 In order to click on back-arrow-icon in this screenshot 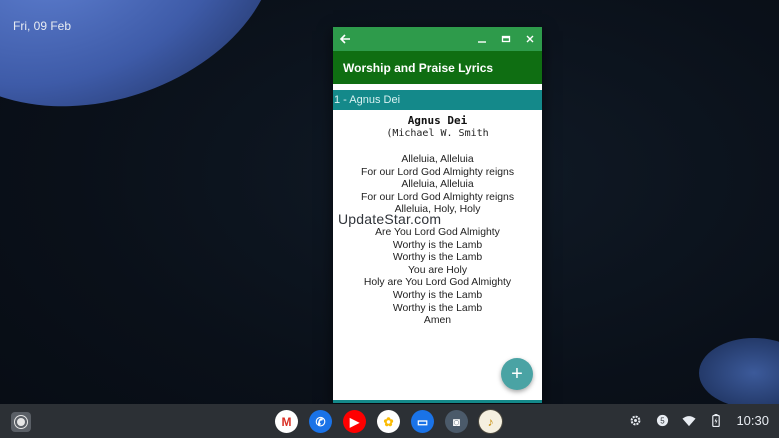, I will do `click(344, 39)`.